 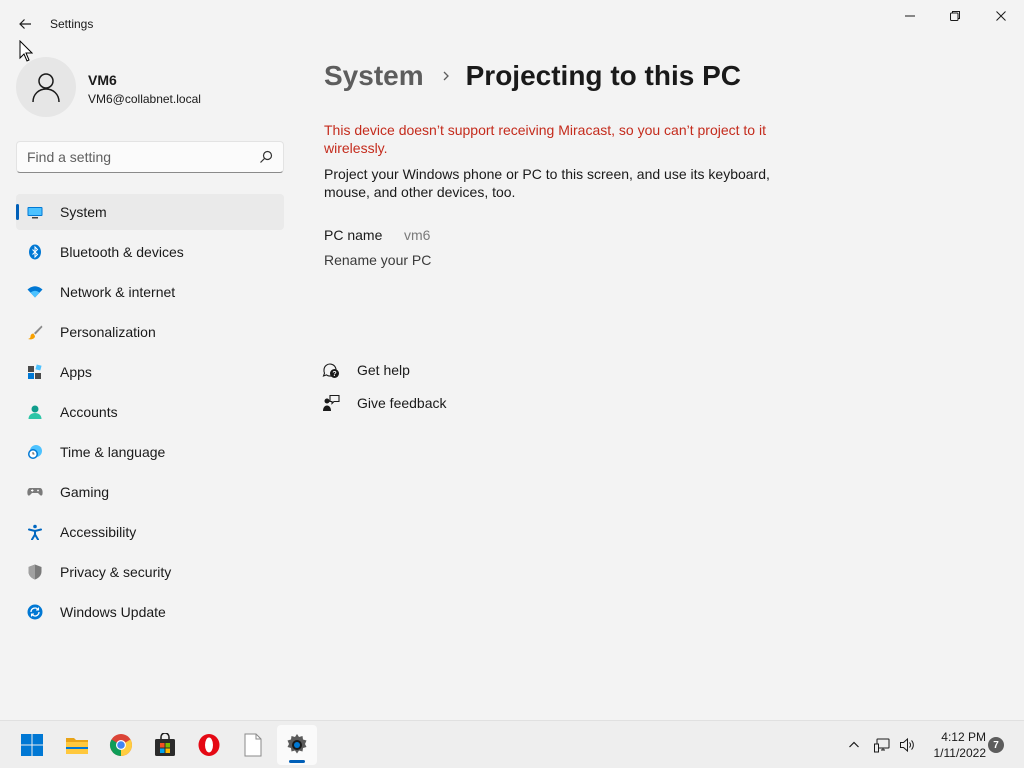 I want to click on clock-date: 1/11/2022, so click(x=960, y=753).